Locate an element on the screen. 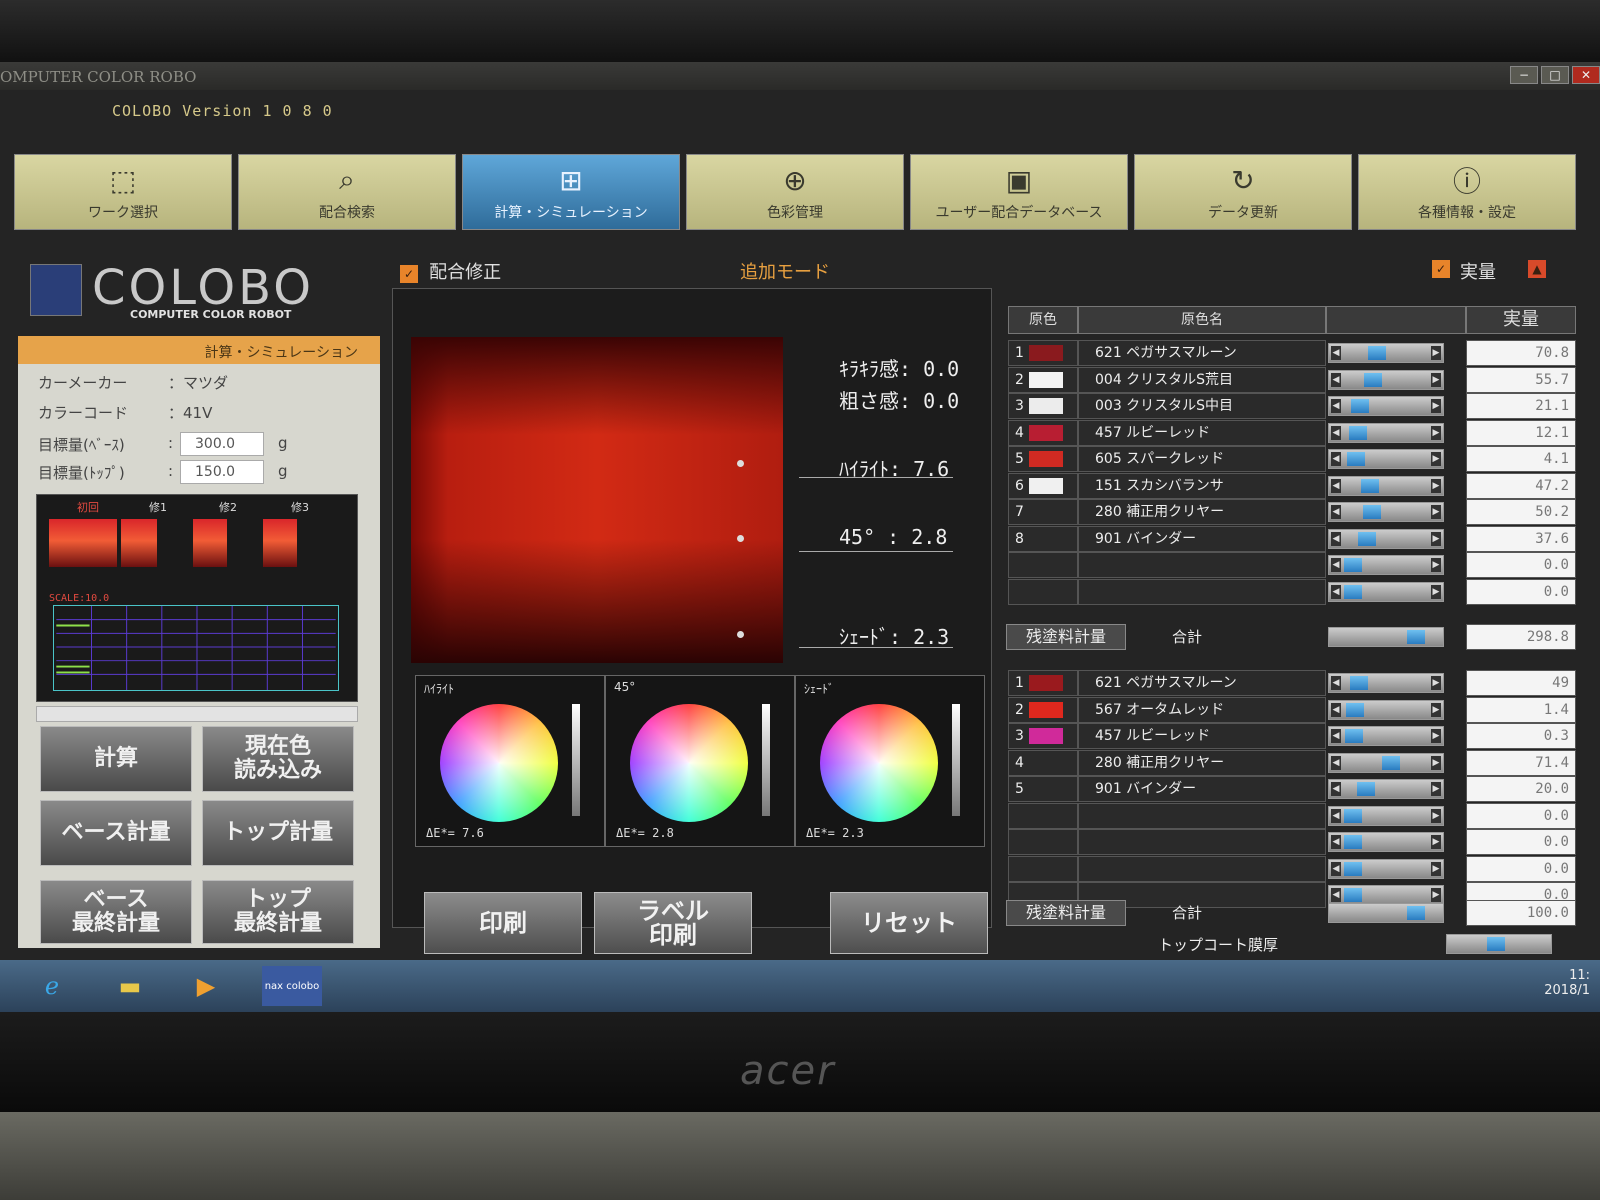 The height and width of the screenshot is (1200, 1600). table-row: 5 901 バインダー ◀ ▶ 20.0 is located at coordinates (1292, 789).